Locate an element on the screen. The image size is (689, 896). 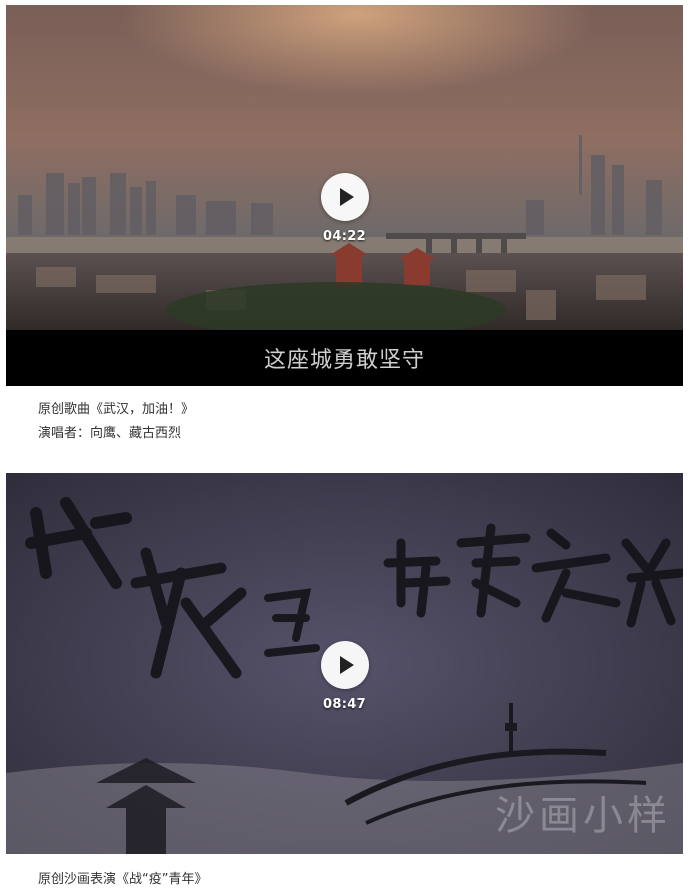
play-button-1: 04:22 is located at coordinates (344, 208).